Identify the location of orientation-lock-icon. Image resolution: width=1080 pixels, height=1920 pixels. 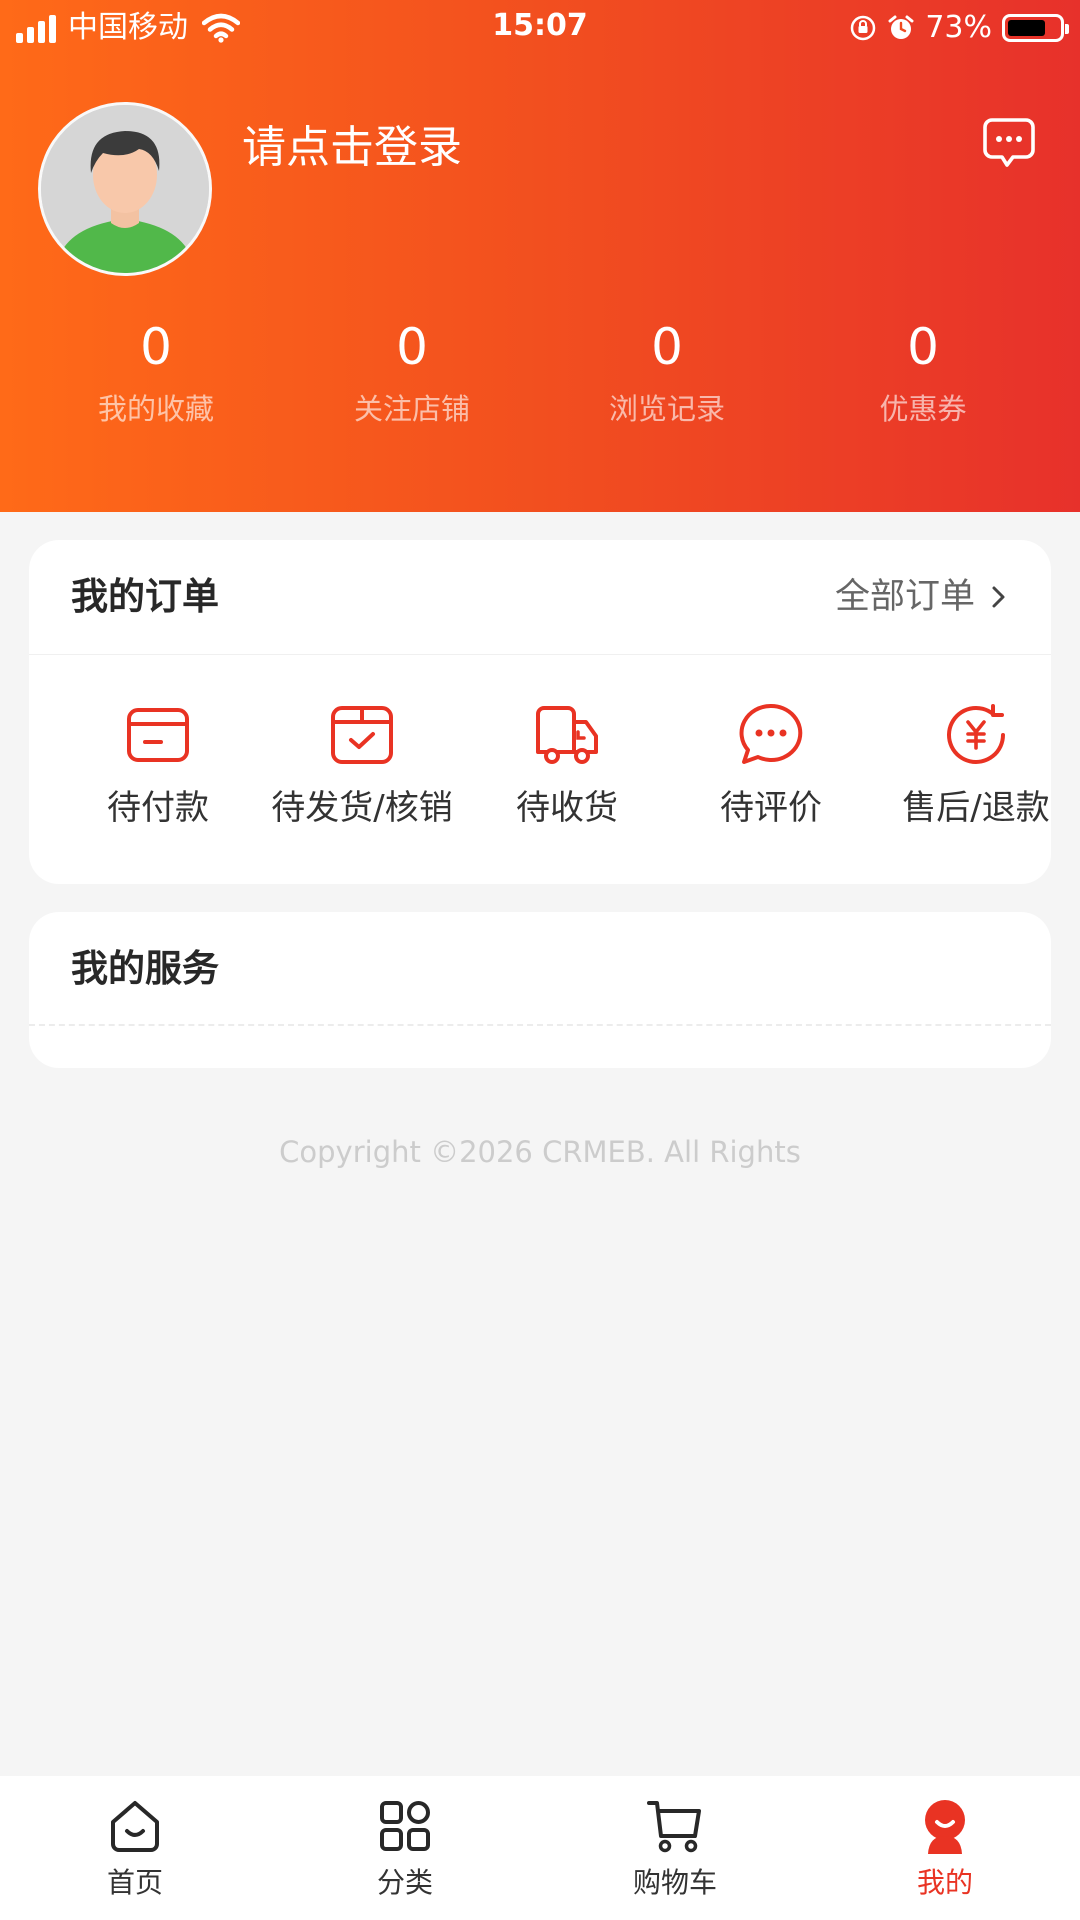
(863, 28).